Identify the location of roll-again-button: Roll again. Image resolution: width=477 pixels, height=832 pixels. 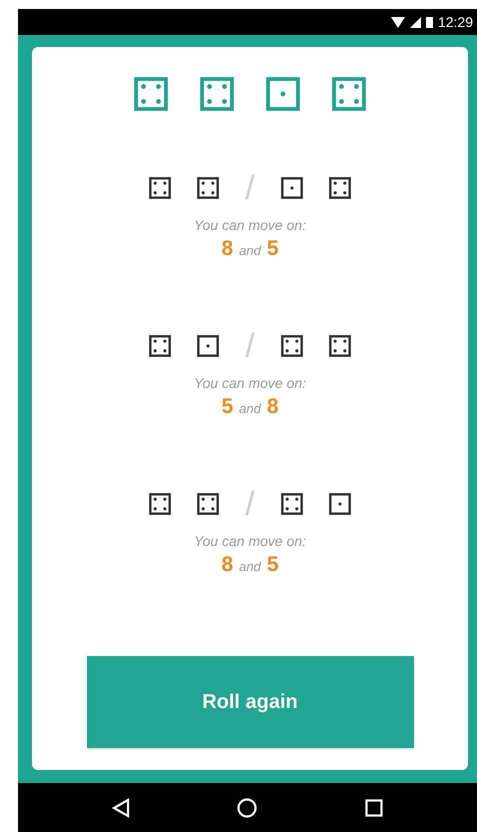
(250, 702).